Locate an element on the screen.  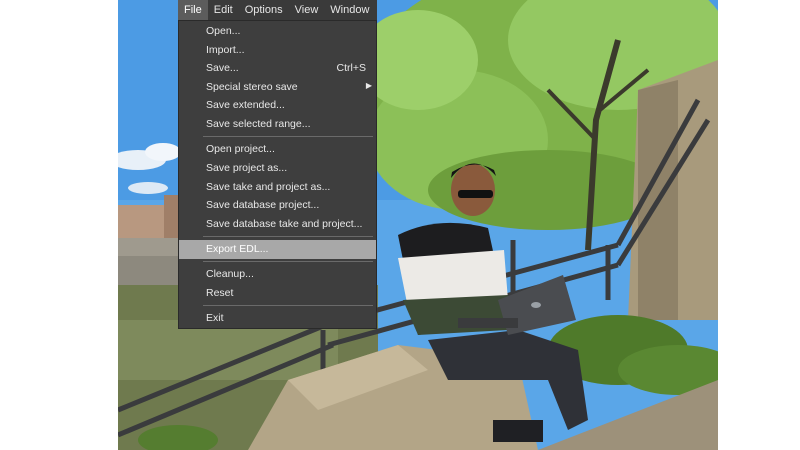
menu-bar: File Edit Options View Window H is located at coordinates (277, 10).